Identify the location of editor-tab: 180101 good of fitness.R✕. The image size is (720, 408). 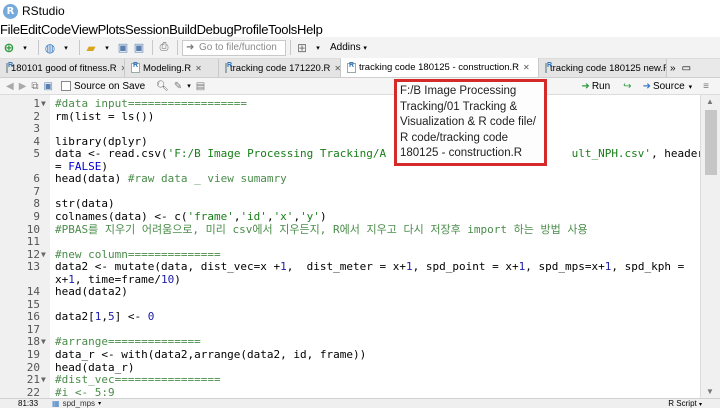
(62, 68).